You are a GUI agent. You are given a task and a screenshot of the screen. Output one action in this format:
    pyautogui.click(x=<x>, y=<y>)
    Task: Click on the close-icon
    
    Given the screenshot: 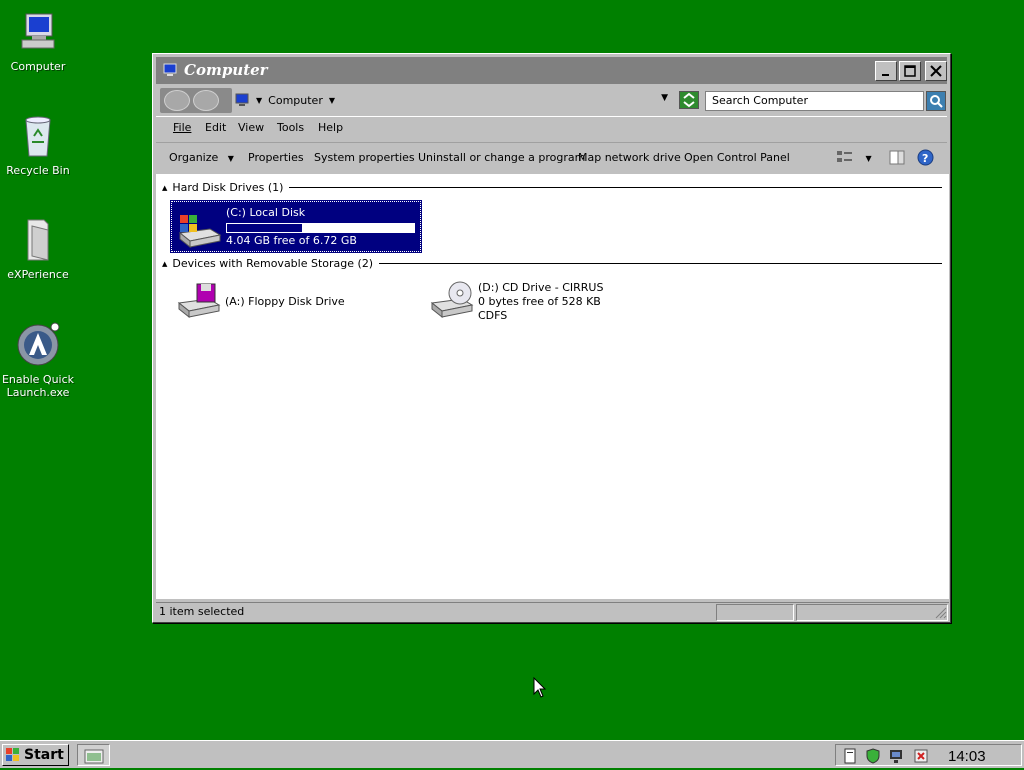 What is the action you would take?
    pyautogui.click(x=936, y=71)
    